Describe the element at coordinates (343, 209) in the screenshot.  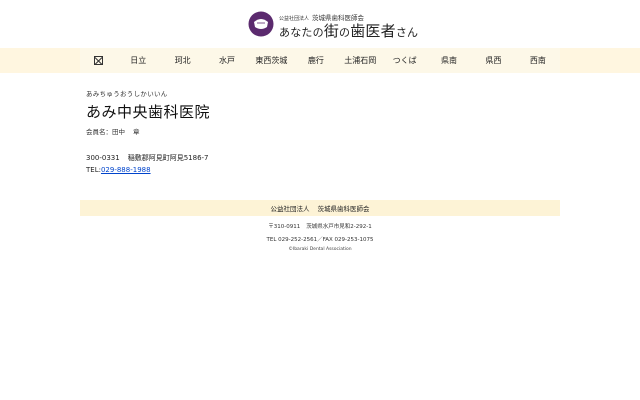
I see `footer-association: 茨城県歯科医師会` at that location.